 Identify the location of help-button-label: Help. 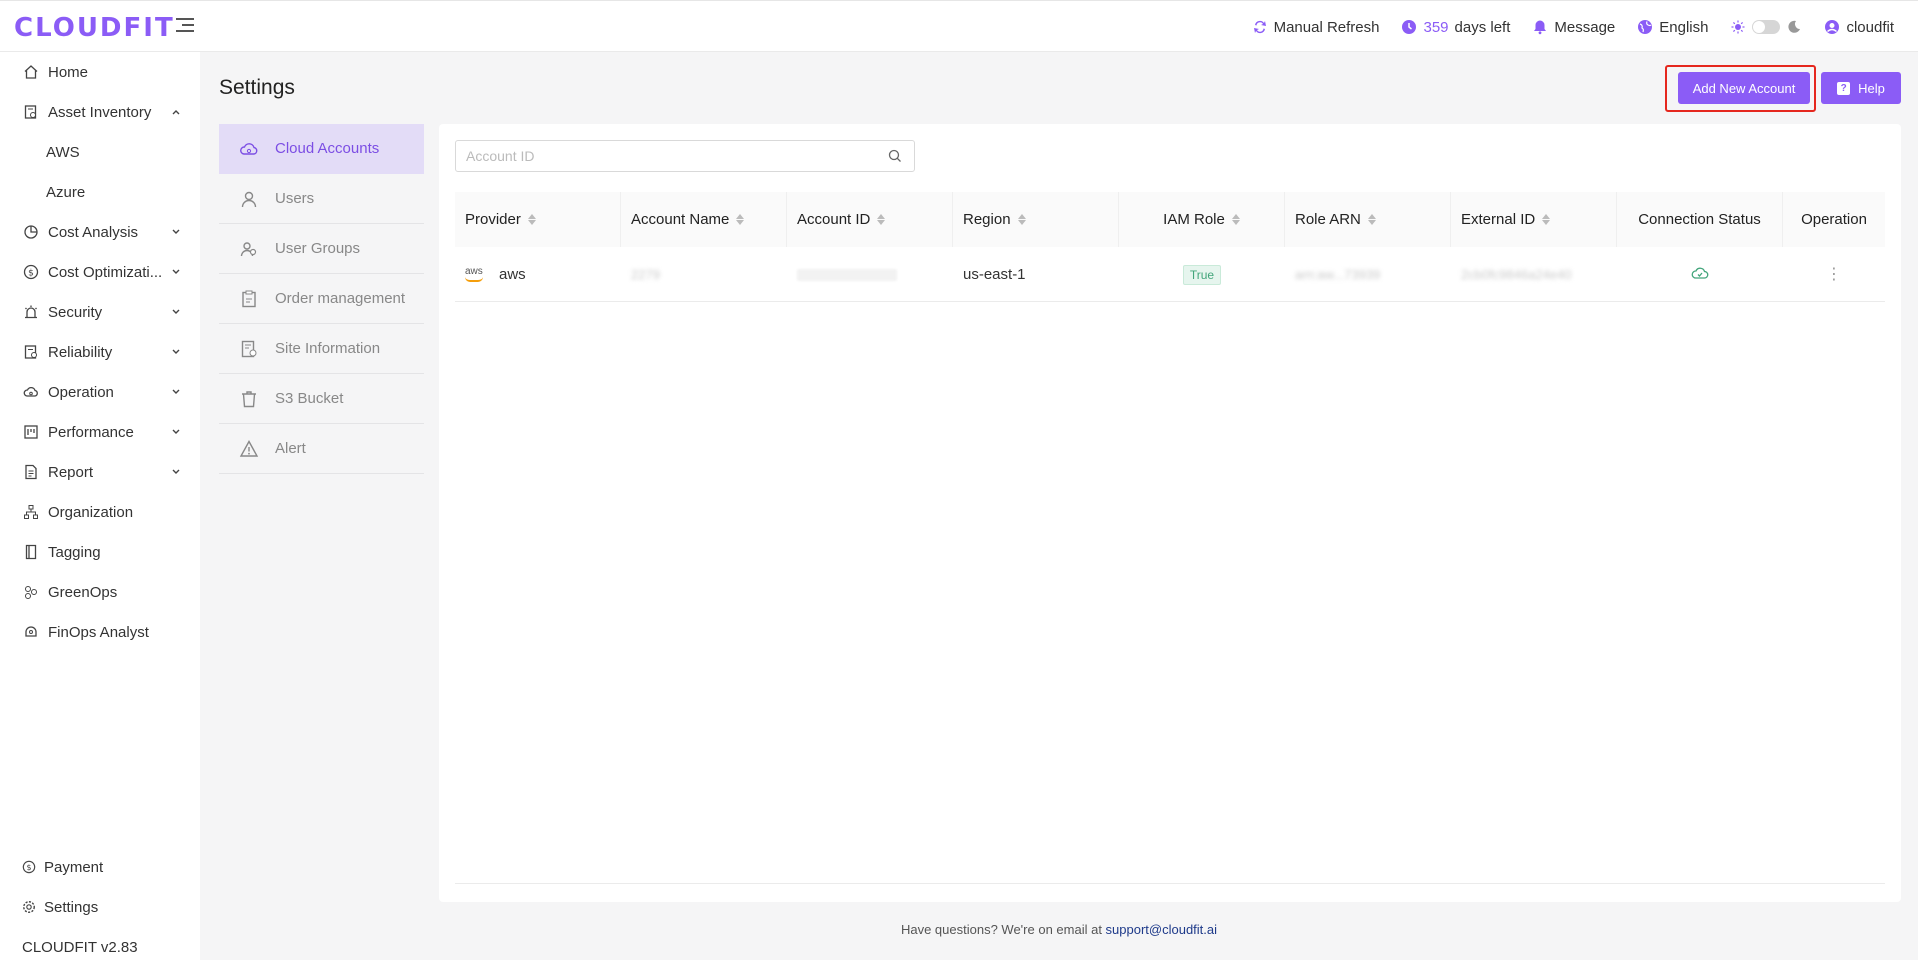
(1871, 88).